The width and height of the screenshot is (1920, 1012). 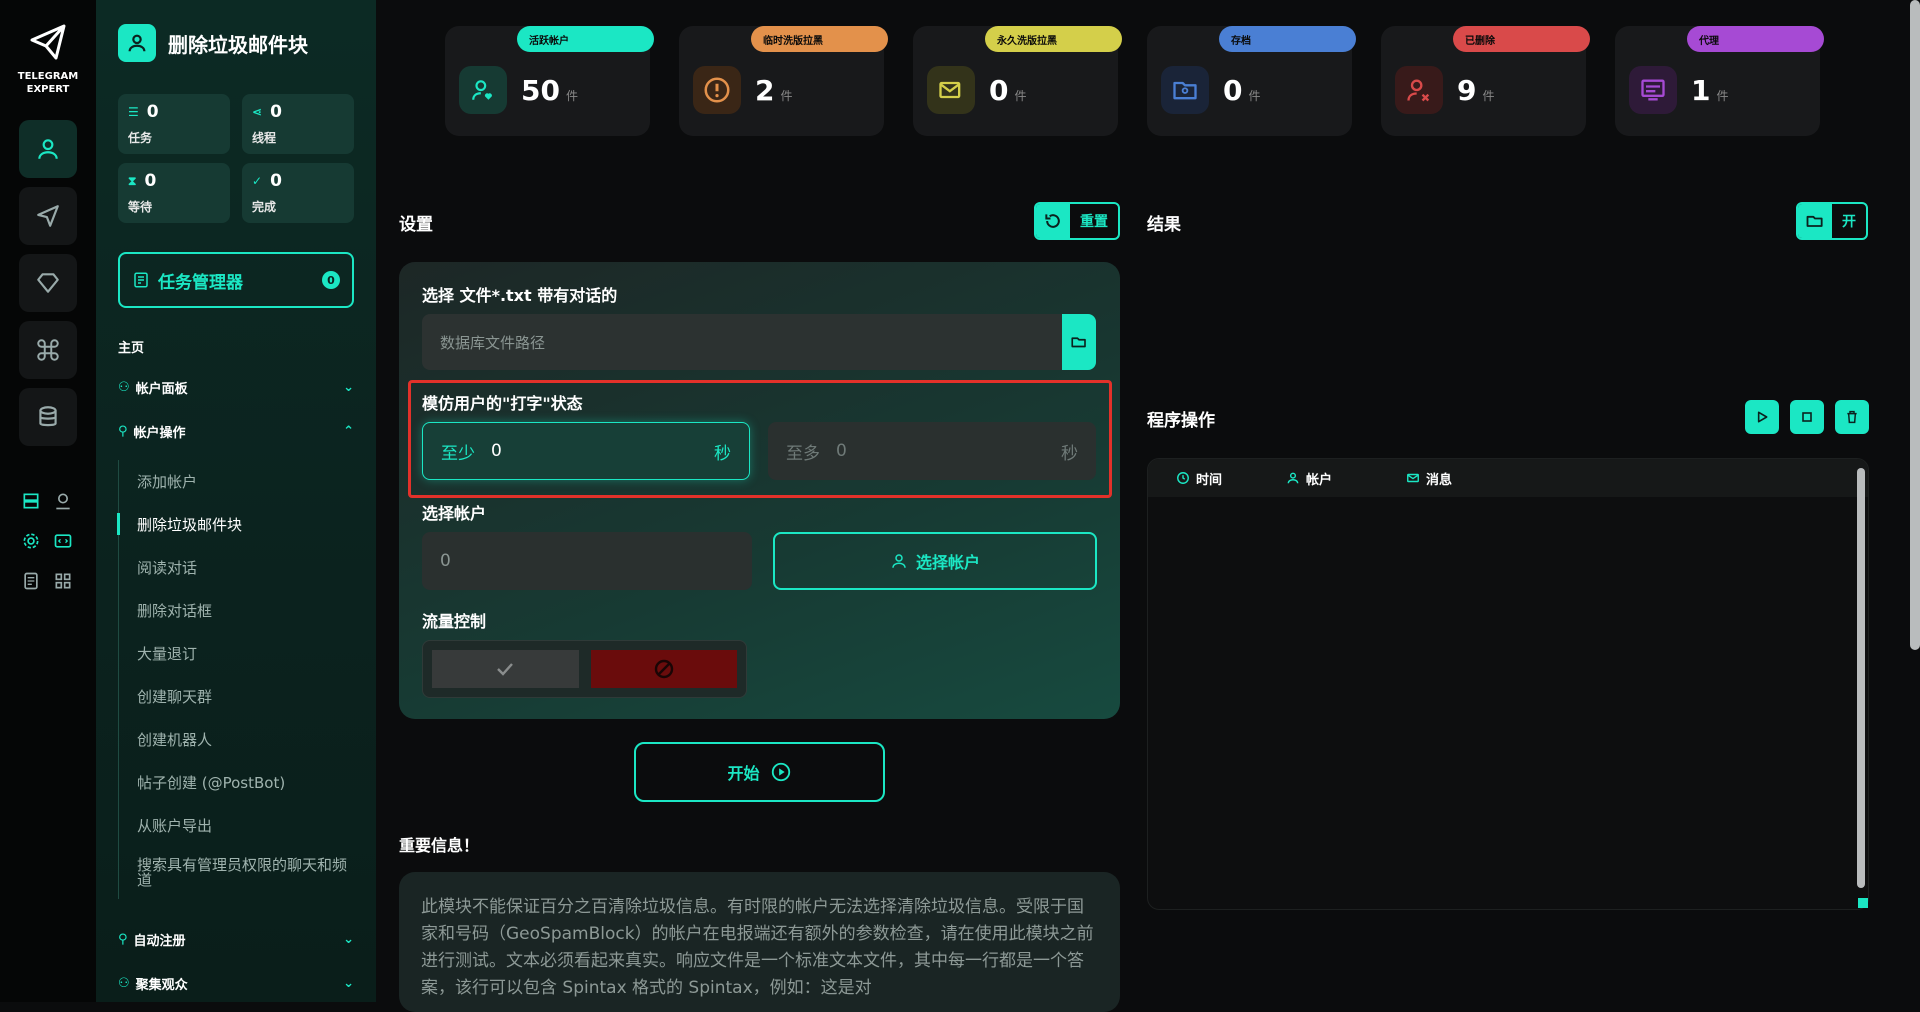 I want to click on tasks-icon: ☰, so click(x=133, y=112).